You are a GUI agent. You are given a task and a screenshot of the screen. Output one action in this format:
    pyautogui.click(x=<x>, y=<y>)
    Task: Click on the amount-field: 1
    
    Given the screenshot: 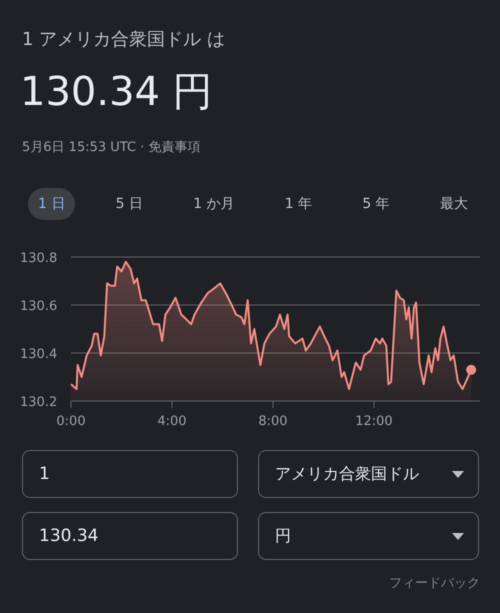 What is the action you would take?
    pyautogui.click(x=130, y=474)
    